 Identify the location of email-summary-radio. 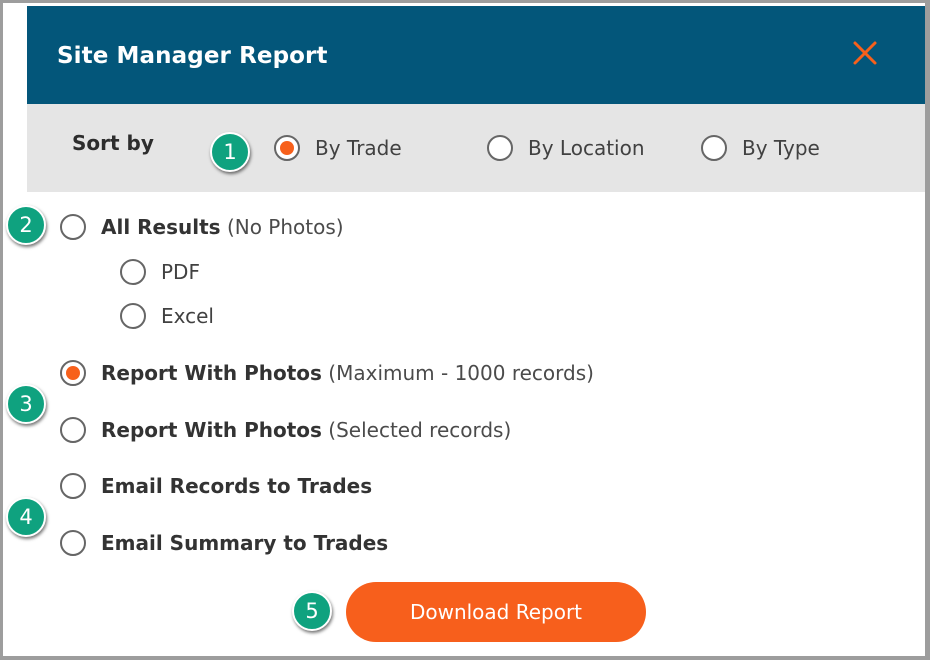
(73, 543).